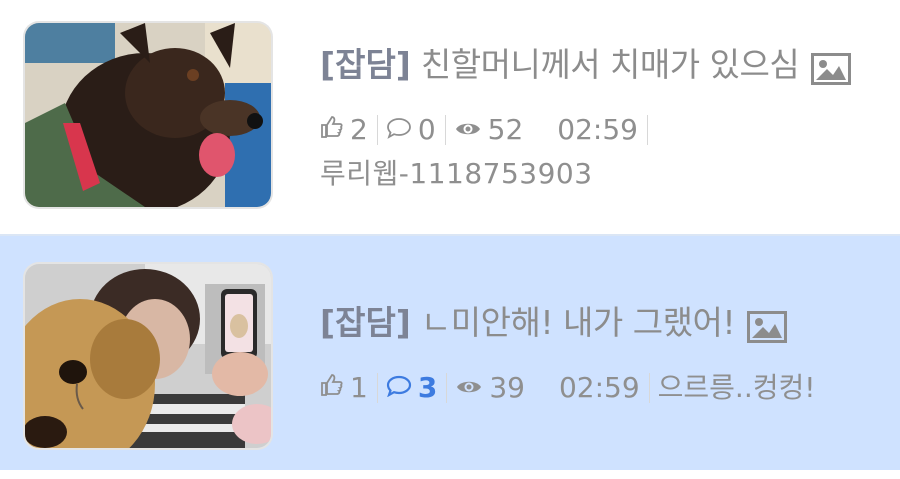 This screenshot has width=900, height=479. I want to click on comment-count-value: 0, so click(426, 129).